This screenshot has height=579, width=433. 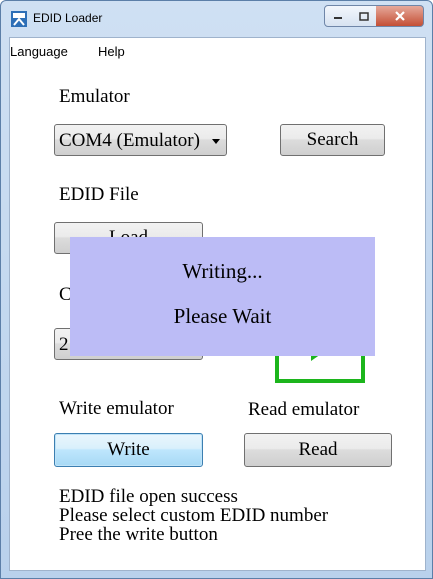 What do you see at coordinates (318, 450) in the screenshot?
I see `read-button: Read` at bounding box center [318, 450].